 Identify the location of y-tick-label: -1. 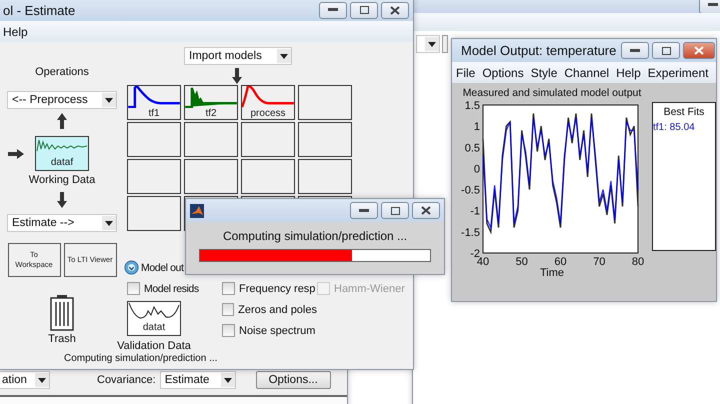
(475, 212).